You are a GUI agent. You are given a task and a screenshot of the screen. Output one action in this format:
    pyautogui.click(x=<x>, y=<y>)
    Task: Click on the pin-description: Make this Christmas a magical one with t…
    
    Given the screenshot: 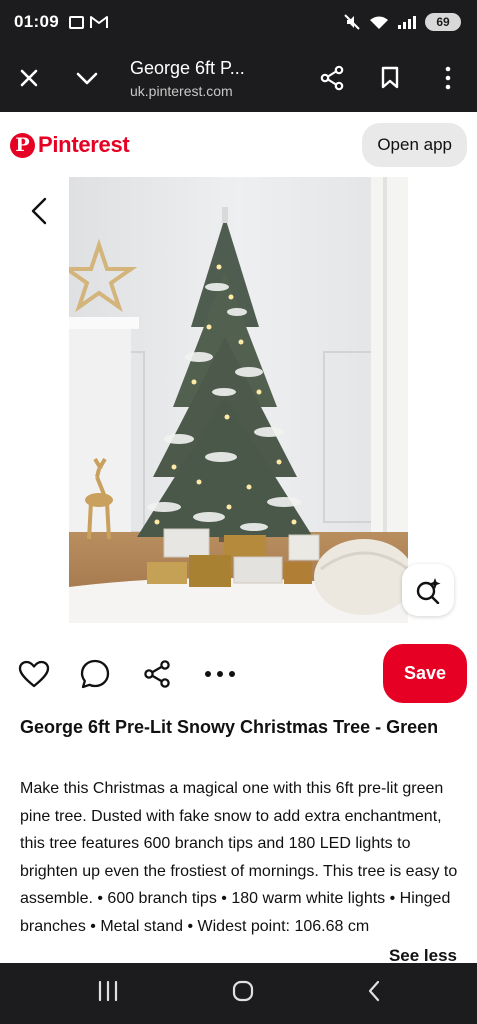 What is the action you would take?
    pyautogui.click(x=239, y=857)
    